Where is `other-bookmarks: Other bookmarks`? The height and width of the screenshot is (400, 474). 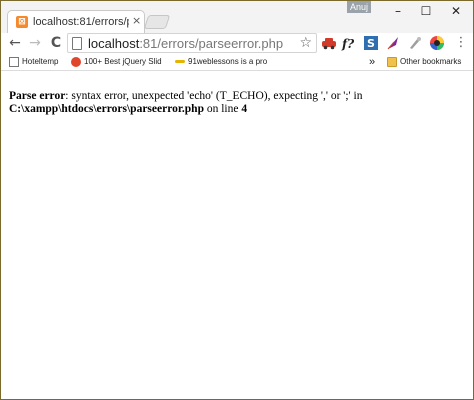
other-bookmarks: Other bookmarks is located at coordinates (424, 62).